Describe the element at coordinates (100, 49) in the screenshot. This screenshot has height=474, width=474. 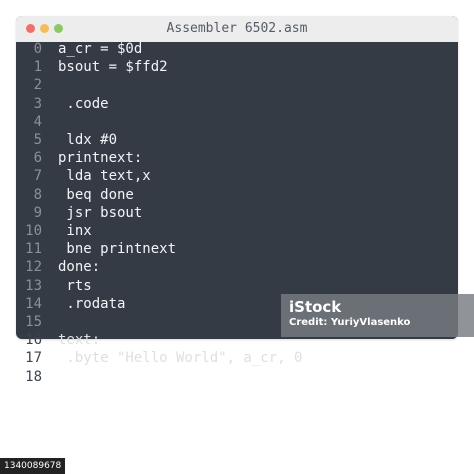
I see `line-code: a_cr = $0d` at that location.